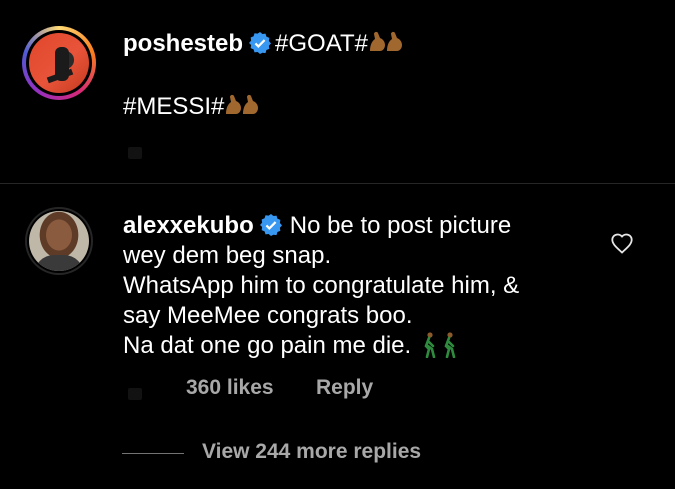 Image resolution: width=675 pixels, height=489 pixels. What do you see at coordinates (321, 285) in the screenshot?
I see `comment-line-3: WhatsApp him to congratulate him, &` at bounding box center [321, 285].